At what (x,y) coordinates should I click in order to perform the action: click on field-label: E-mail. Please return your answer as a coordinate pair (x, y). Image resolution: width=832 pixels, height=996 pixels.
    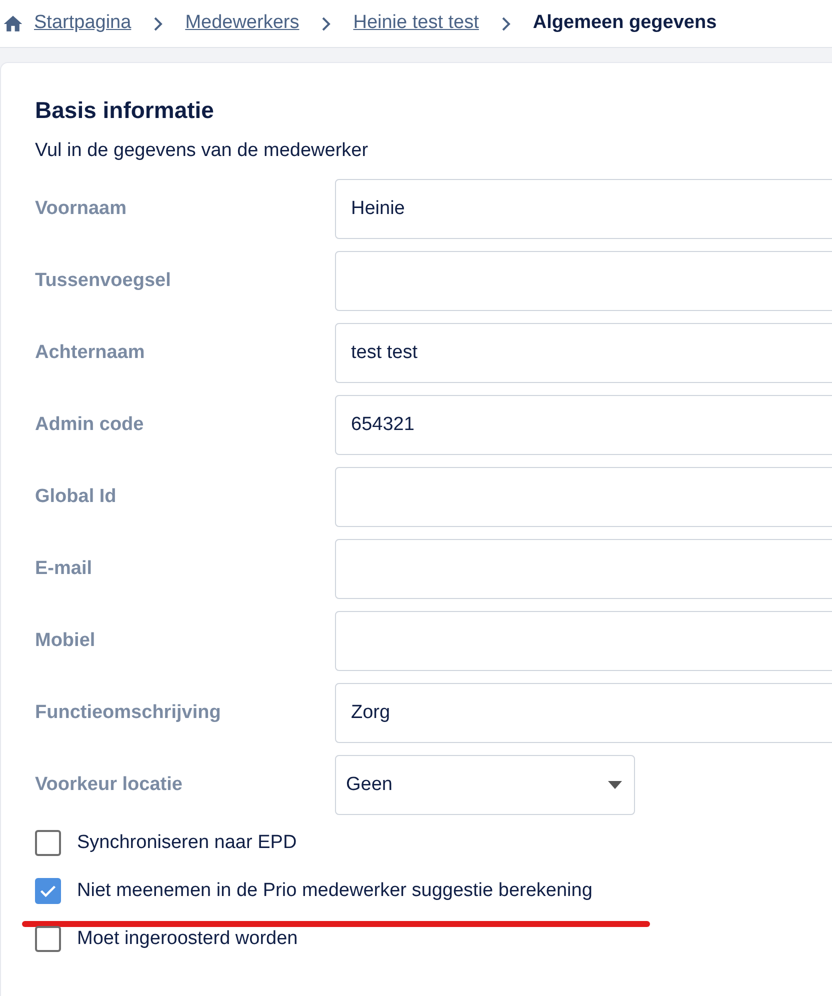
    Looking at the image, I should click on (63, 568).